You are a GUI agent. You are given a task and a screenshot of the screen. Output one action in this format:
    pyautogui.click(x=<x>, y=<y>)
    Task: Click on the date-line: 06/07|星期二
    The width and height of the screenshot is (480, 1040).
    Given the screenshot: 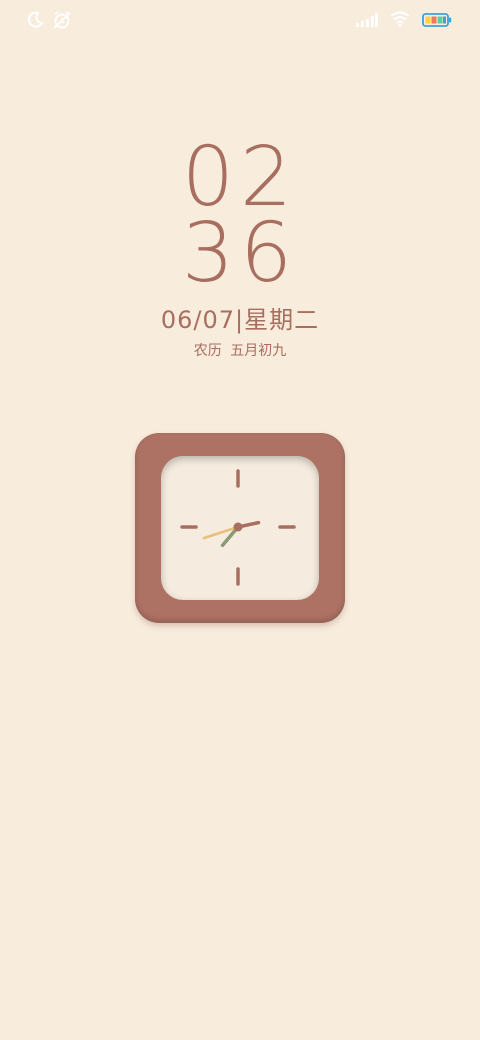 What is the action you would take?
    pyautogui.click(x=240, y=317)
    